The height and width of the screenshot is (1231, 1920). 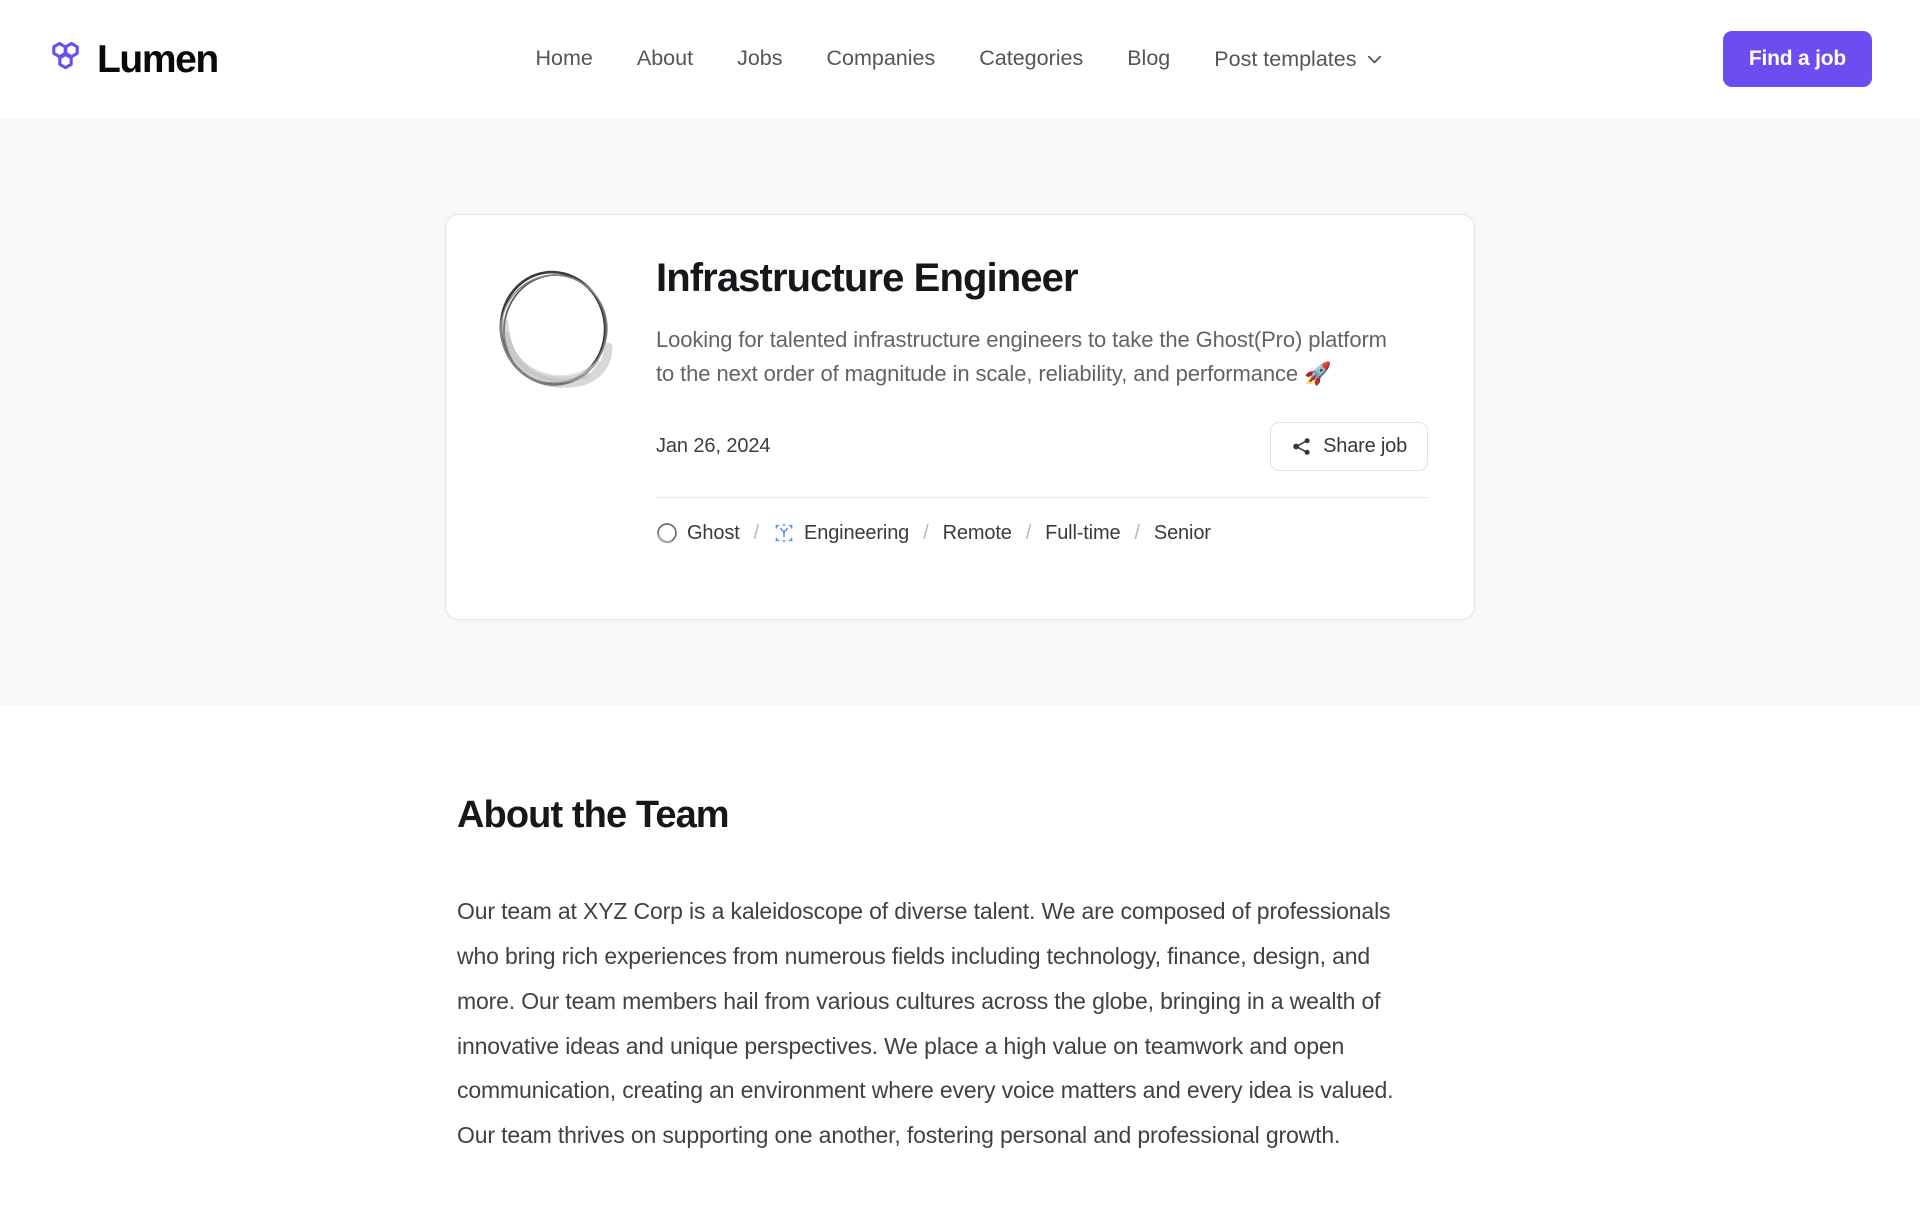 I want to click on tag-seniority-label: Senior, so click(x=1182, y=532).